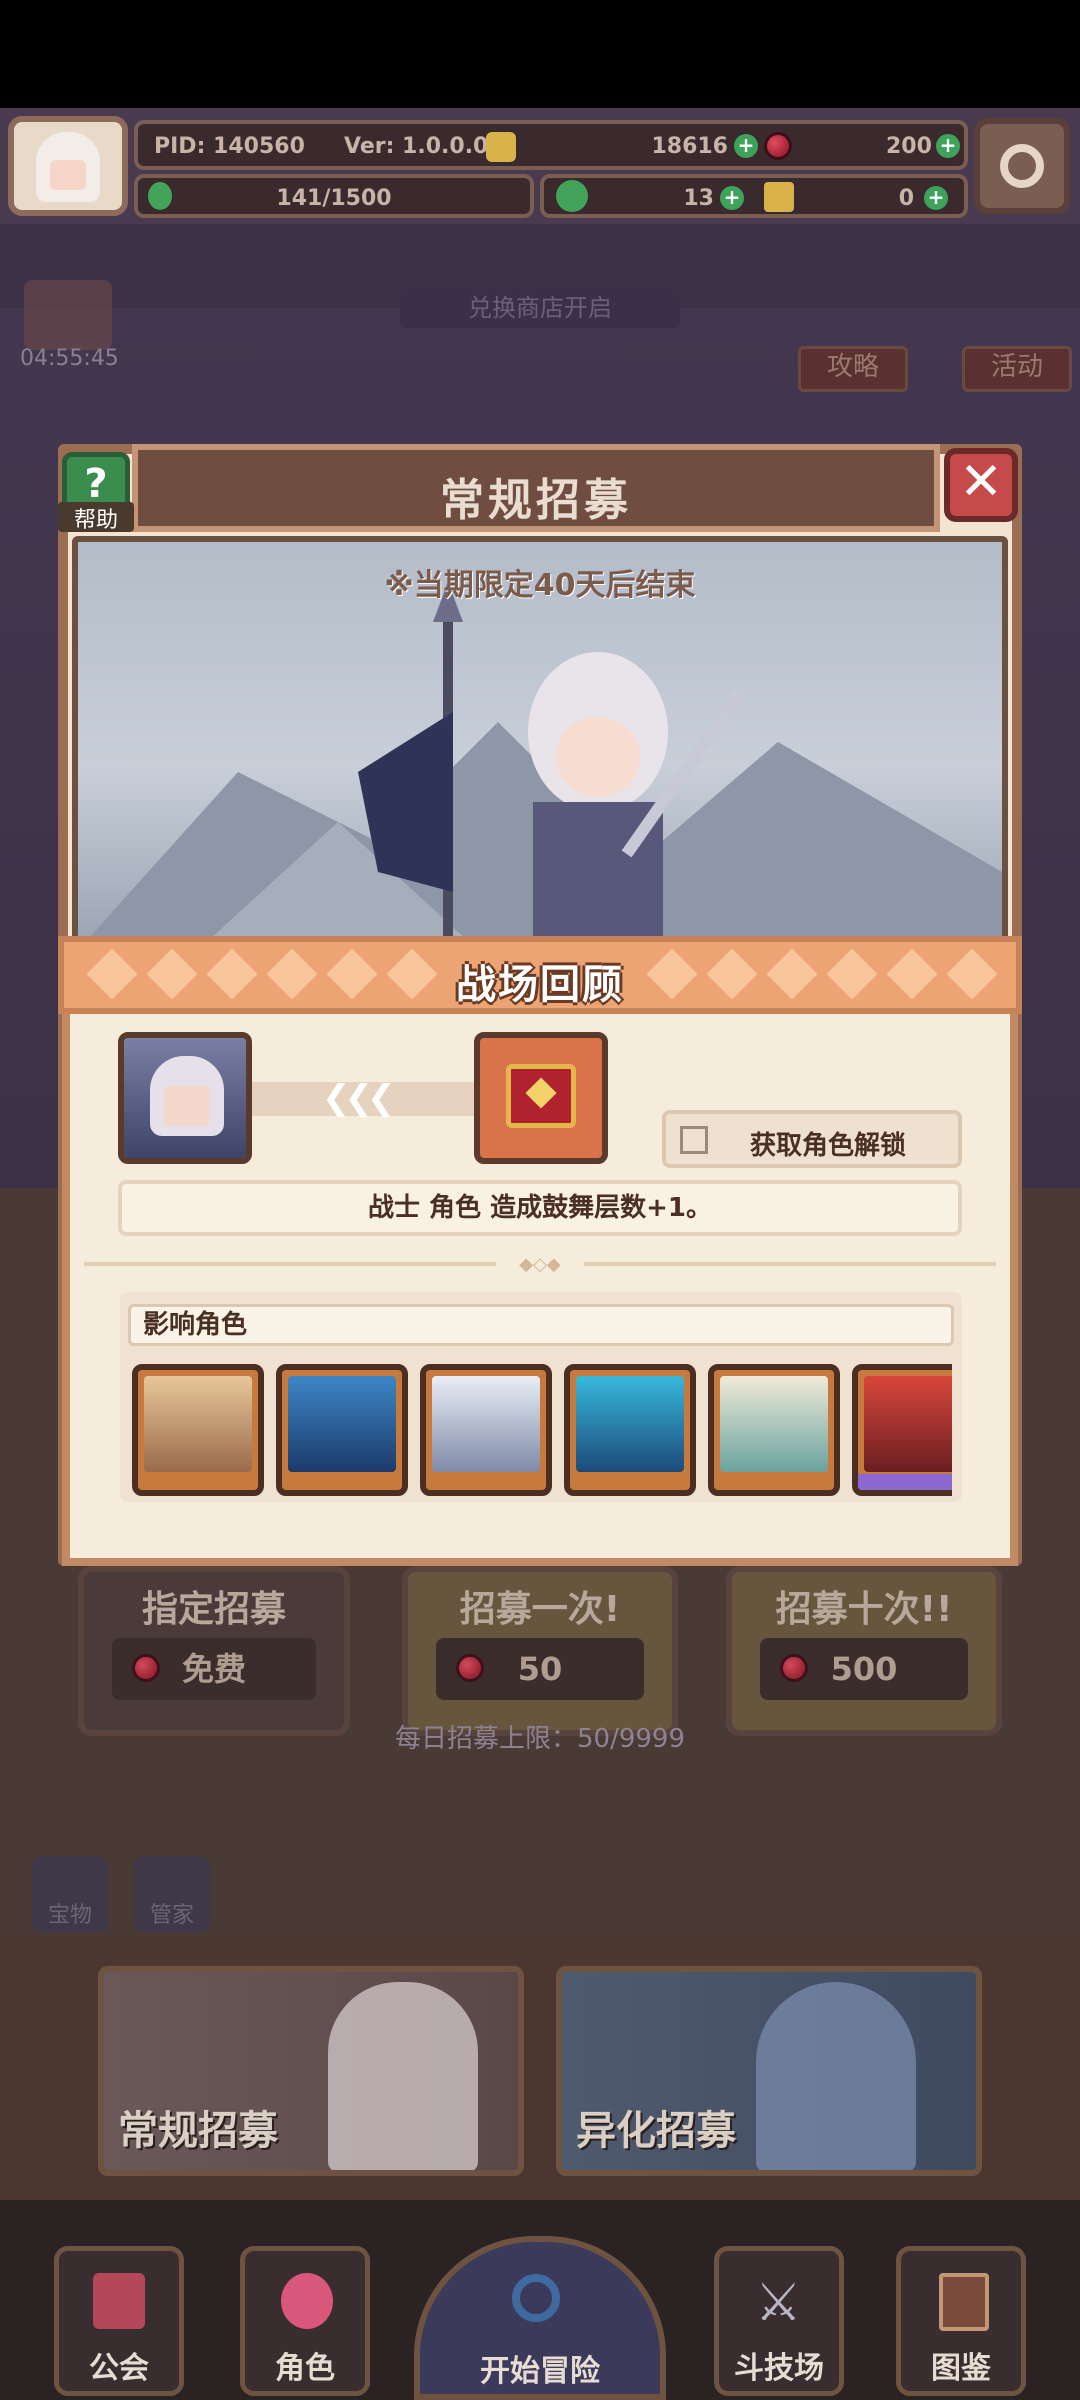 The height and width of the screenshot is (2400, 1080). Describe the element at coordinates (540, 985) in the screenshot. I see `recall-title: 战场回顾` at that location.